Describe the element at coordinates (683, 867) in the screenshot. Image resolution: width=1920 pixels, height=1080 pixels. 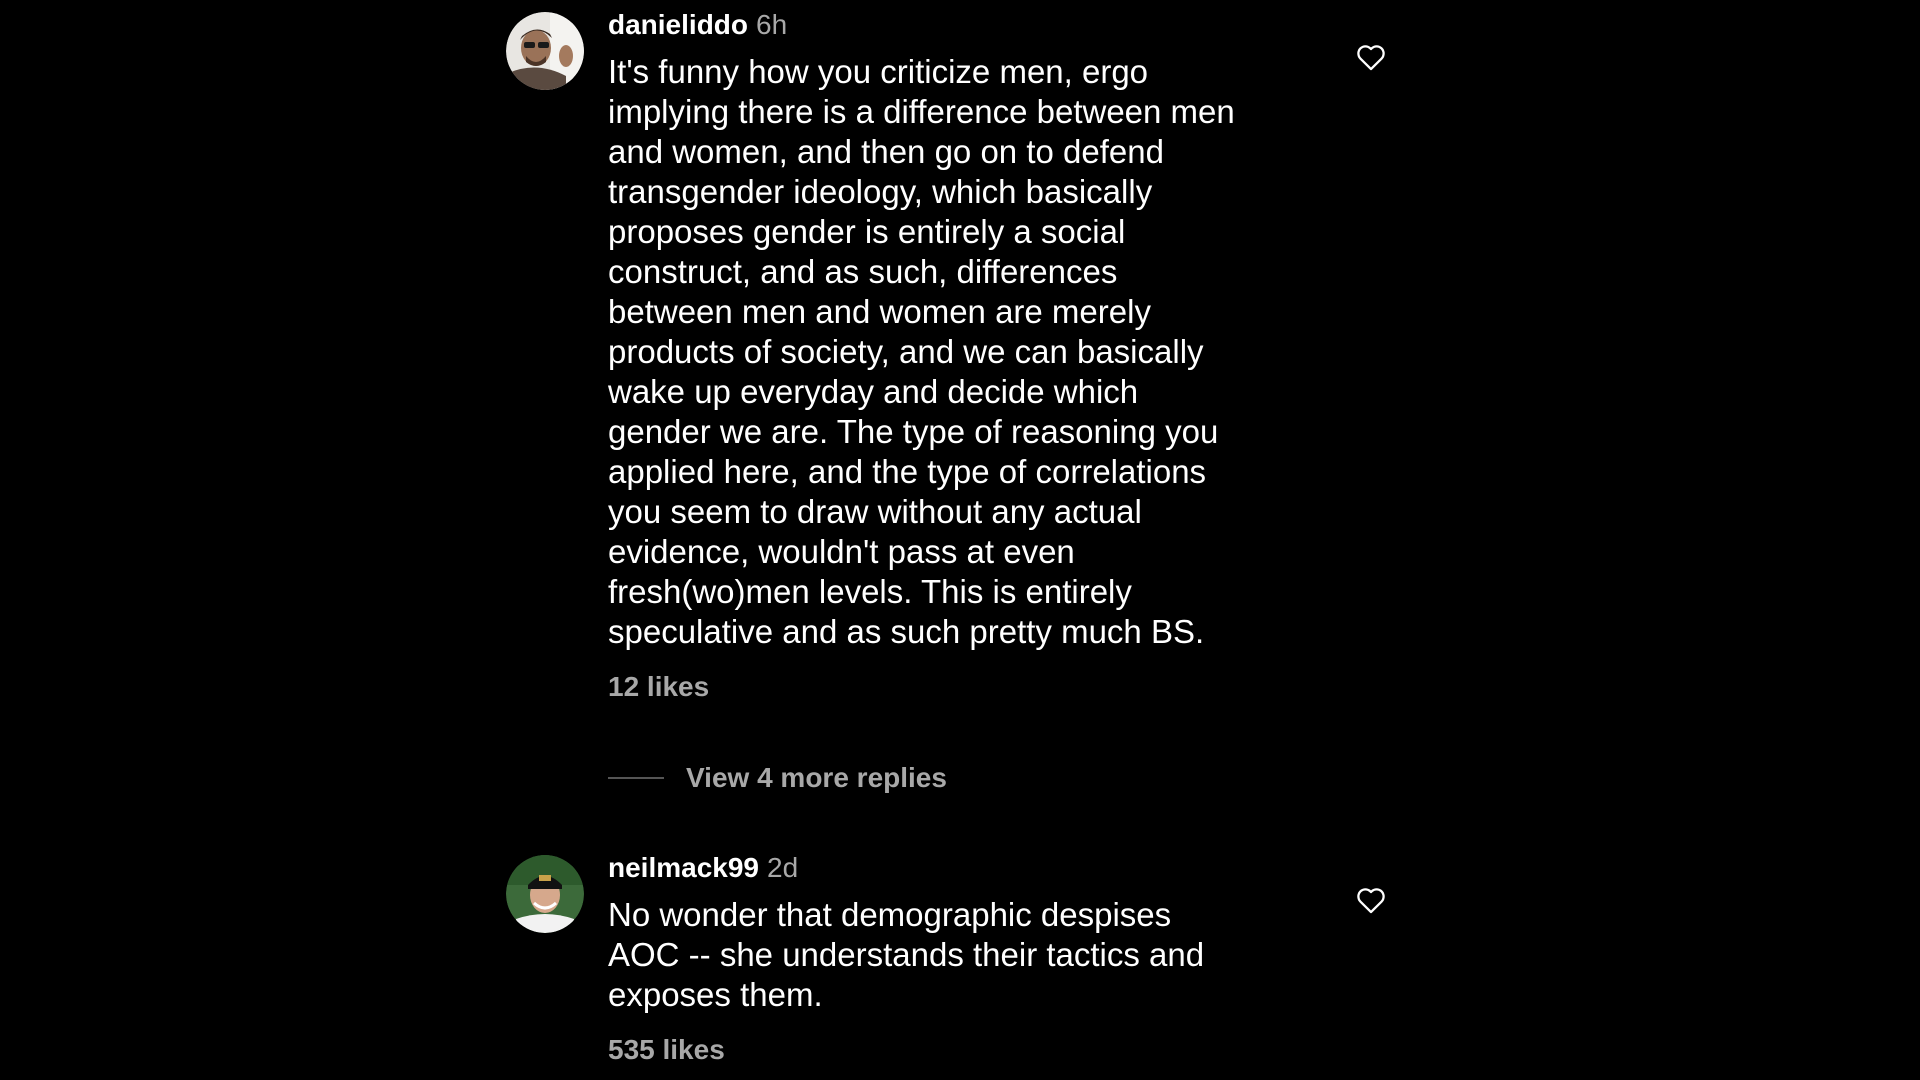
I see `username: neilmack99` at that location.